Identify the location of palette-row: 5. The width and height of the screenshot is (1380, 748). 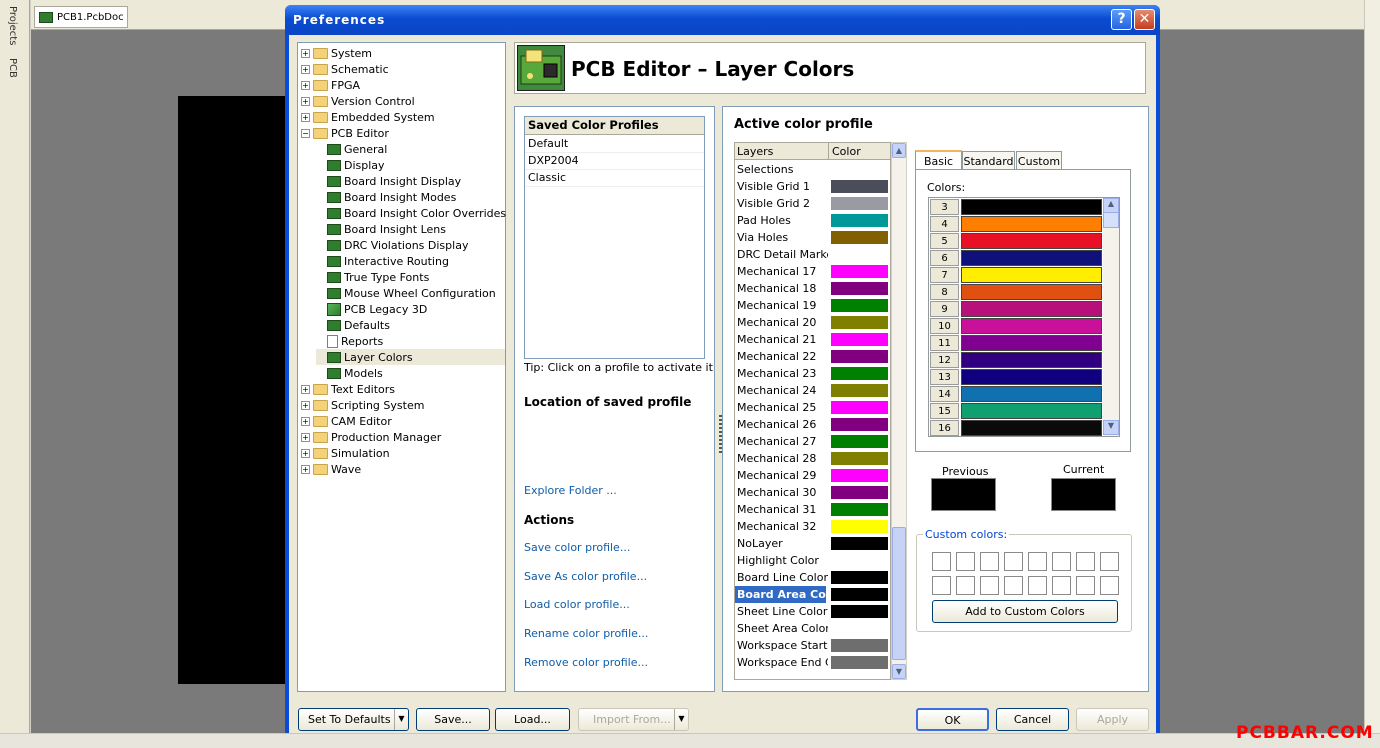
(1016, 241).